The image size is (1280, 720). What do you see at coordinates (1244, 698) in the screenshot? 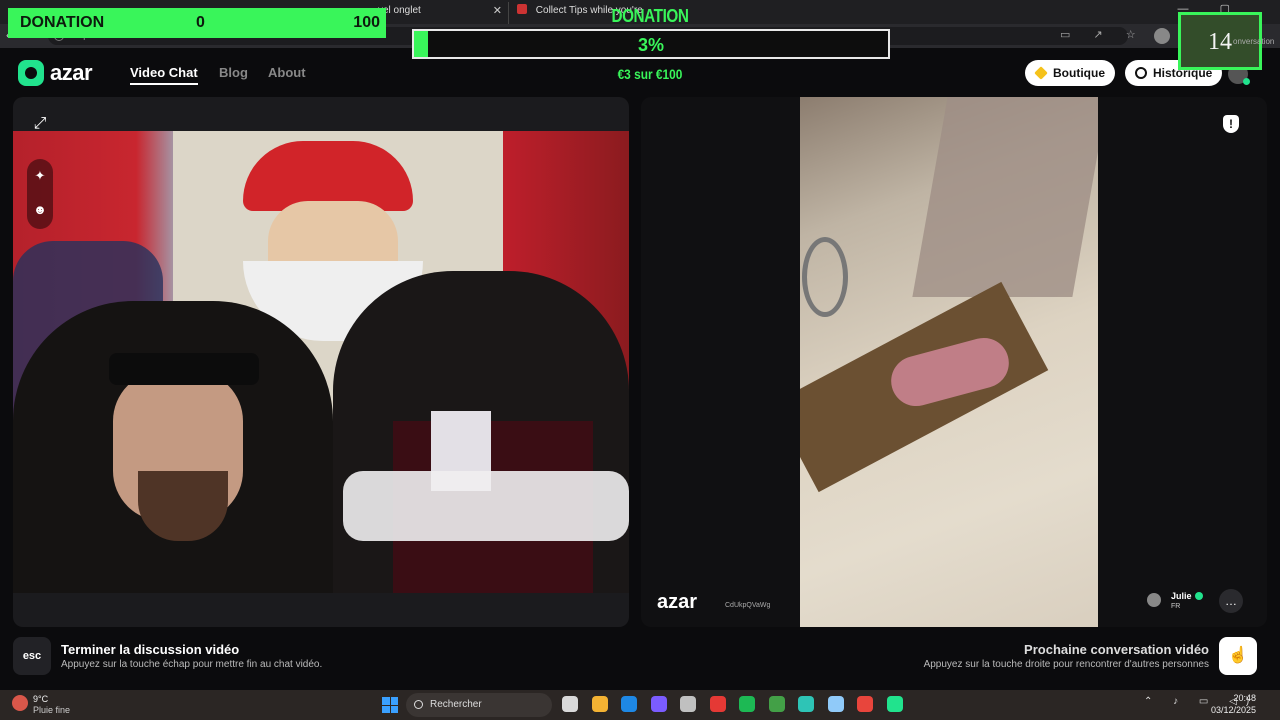
I see `clock-time: 20:48` at bounding box center [1244, 698].